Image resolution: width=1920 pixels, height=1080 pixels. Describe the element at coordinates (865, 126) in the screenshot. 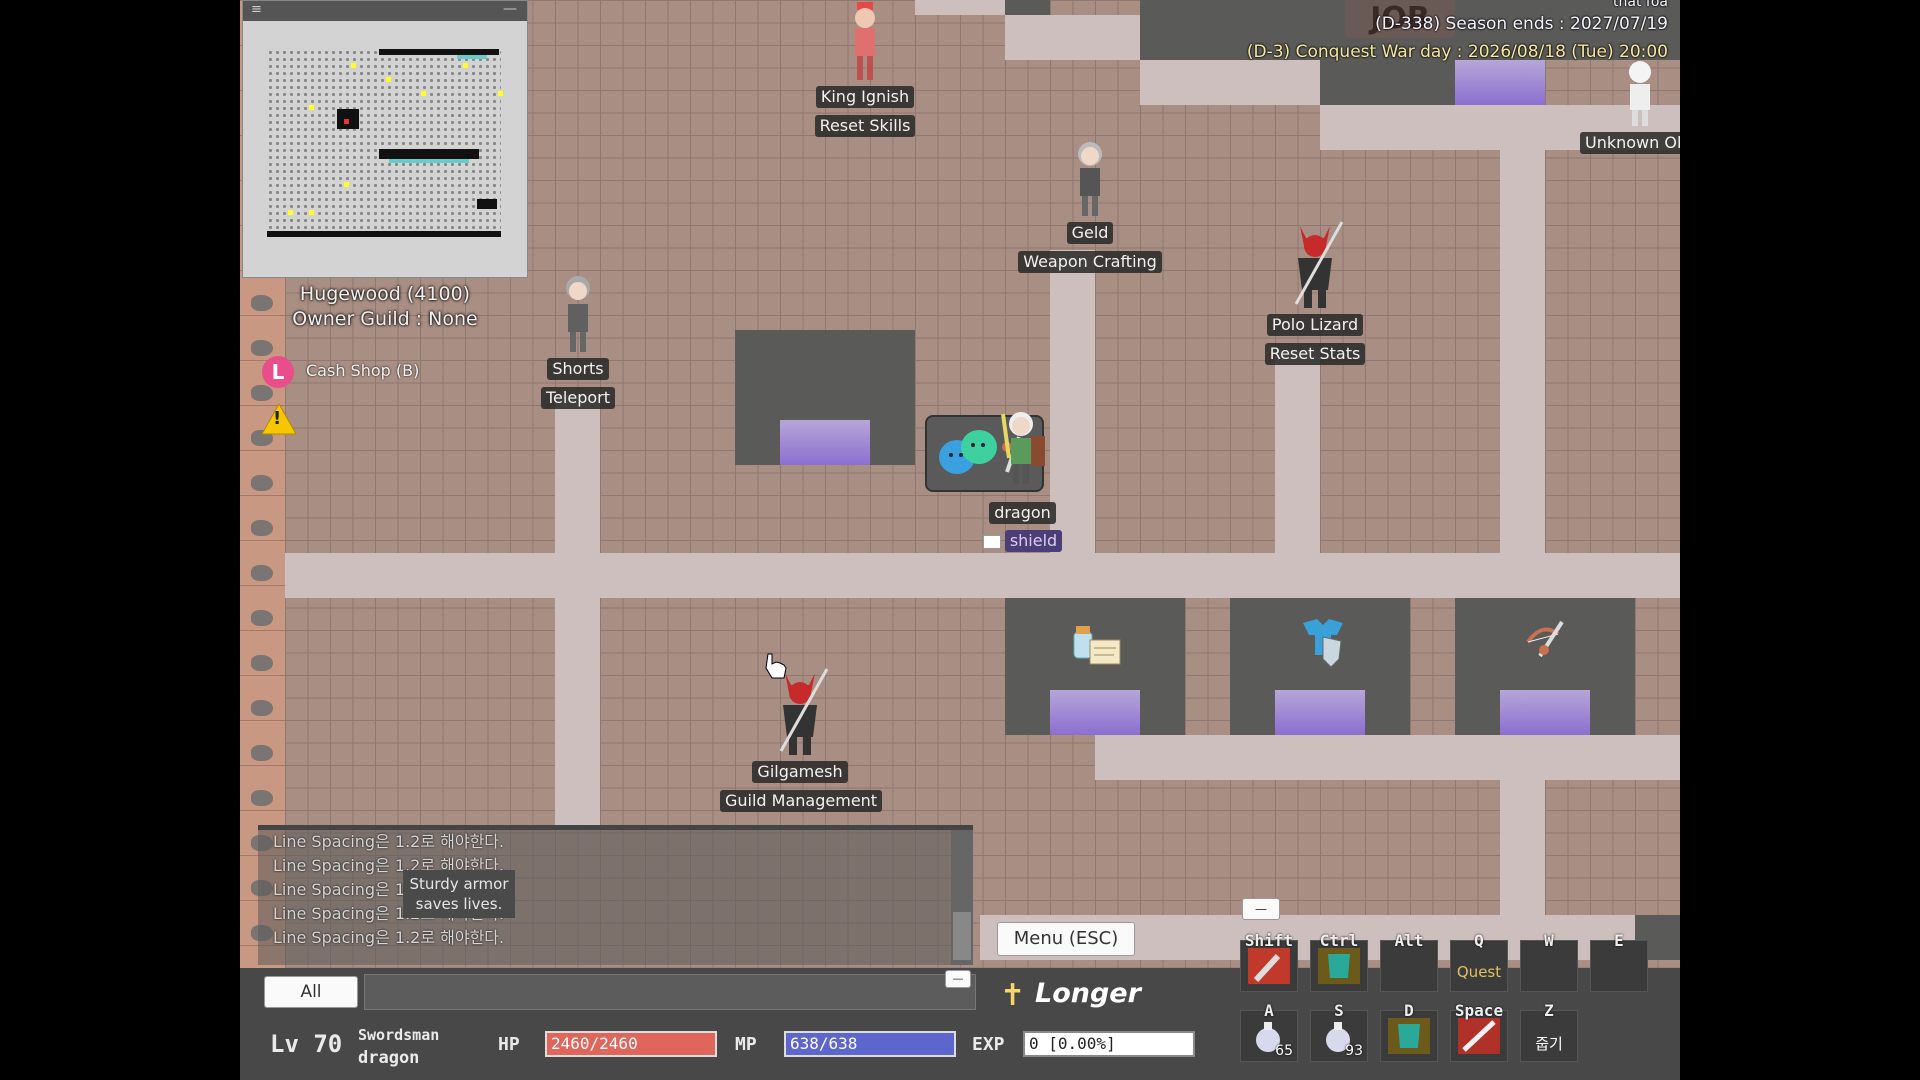

I see `npc-role: Reset Skills` at that location.